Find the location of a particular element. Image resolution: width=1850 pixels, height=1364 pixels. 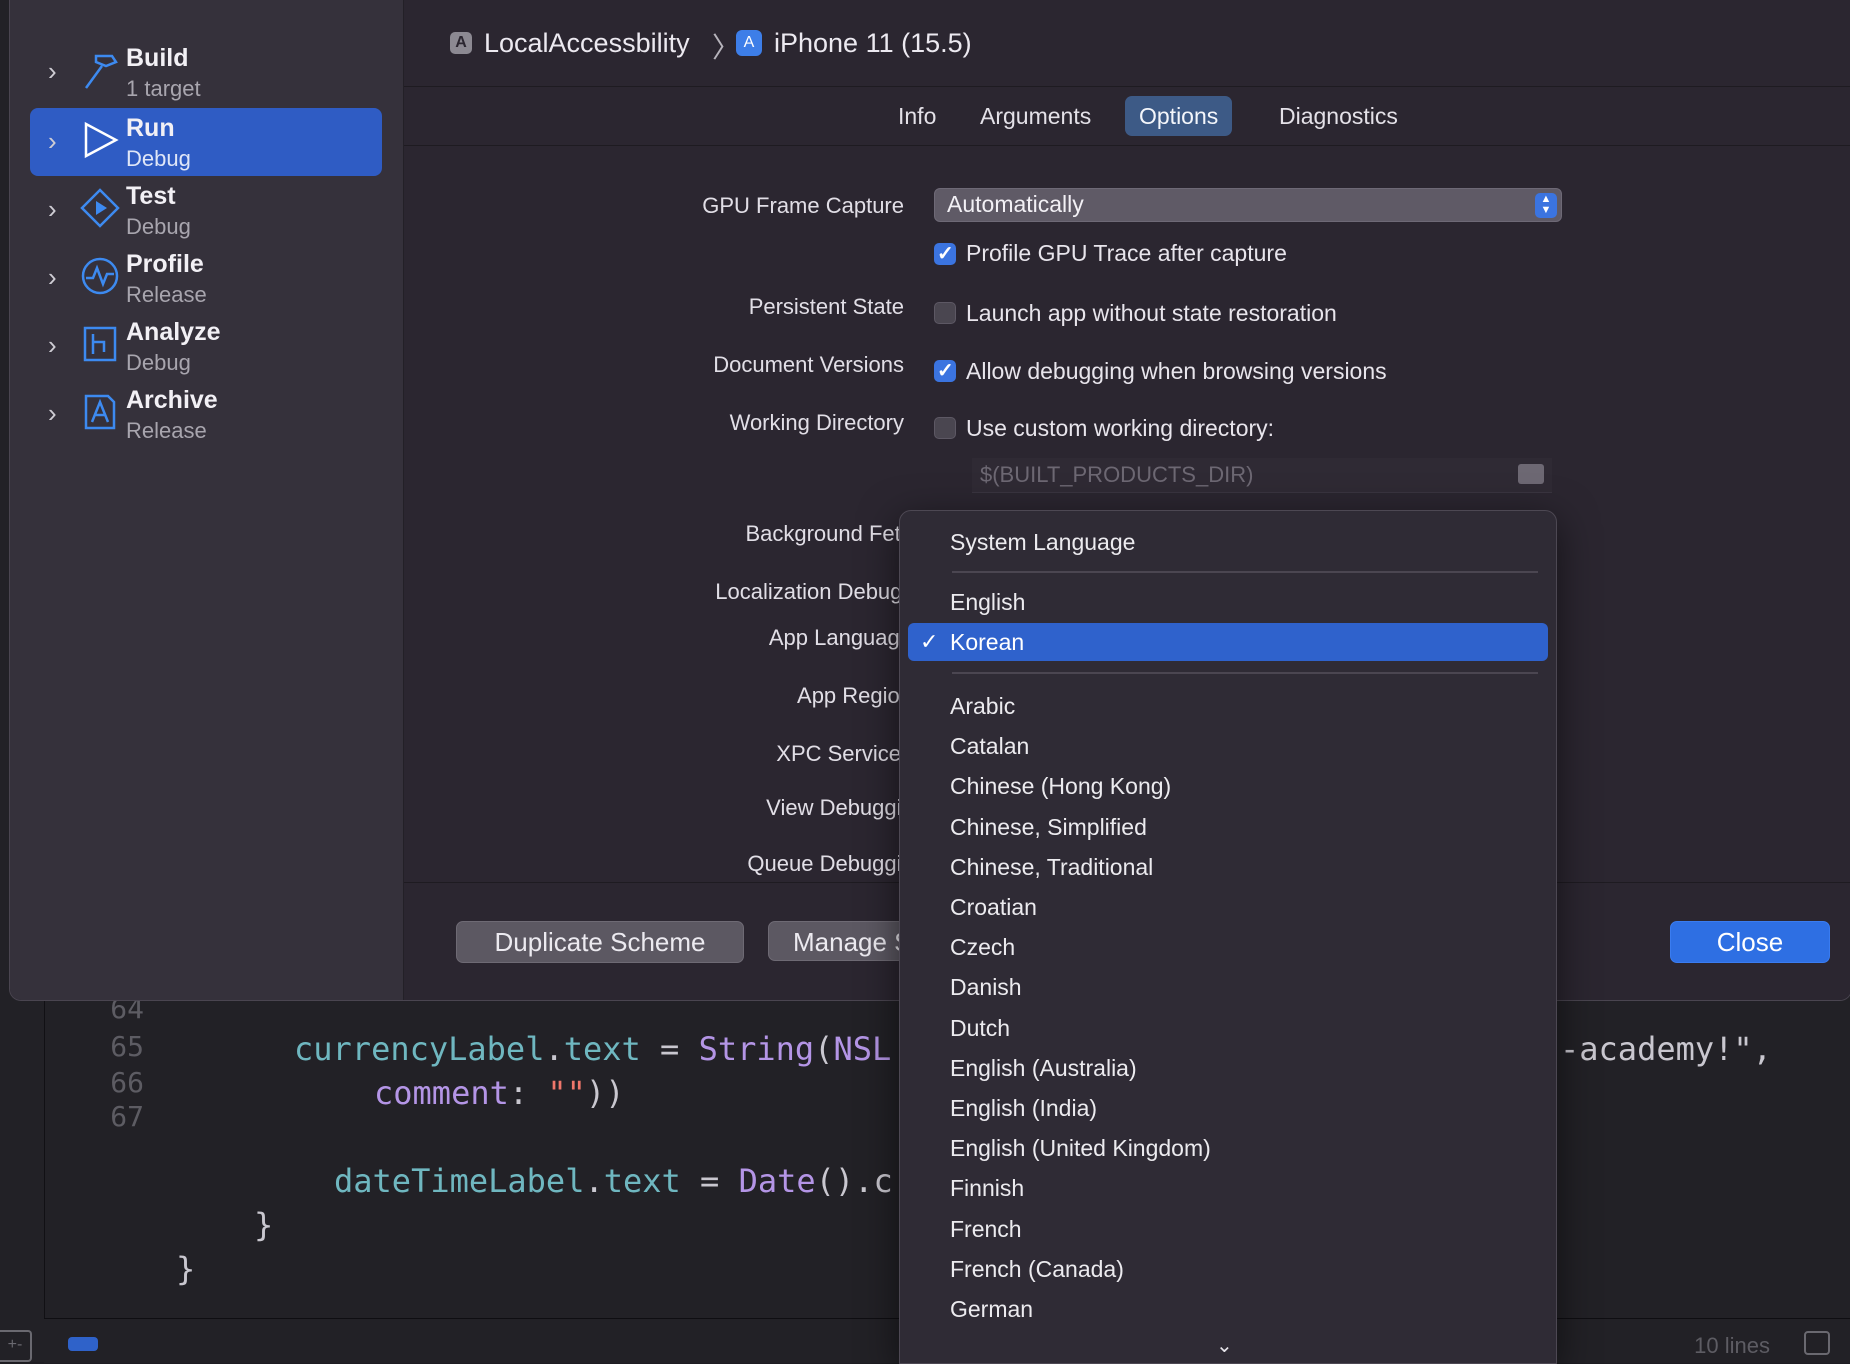

menu-item-language: Catalan is located at coordinates (1228, 746).